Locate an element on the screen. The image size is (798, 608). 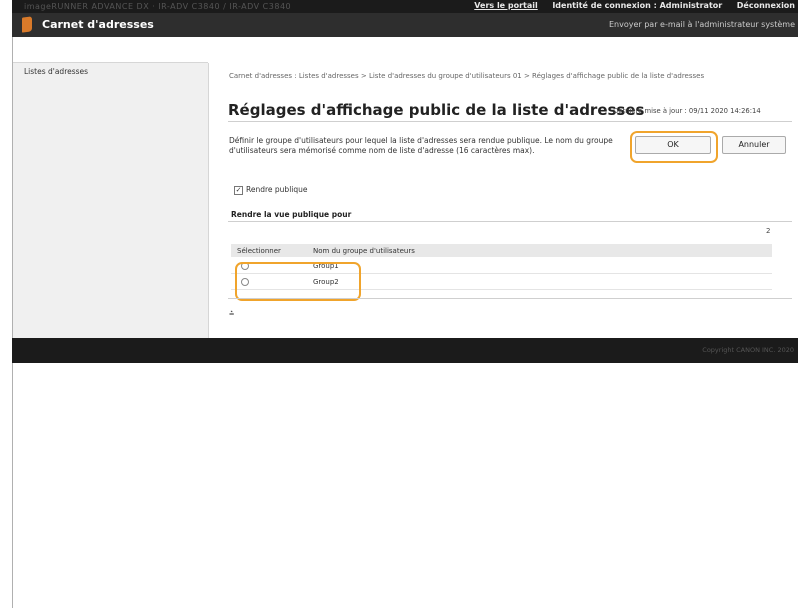
checkbox-checked-icon: ✓ is located at coordinates (238, 190).